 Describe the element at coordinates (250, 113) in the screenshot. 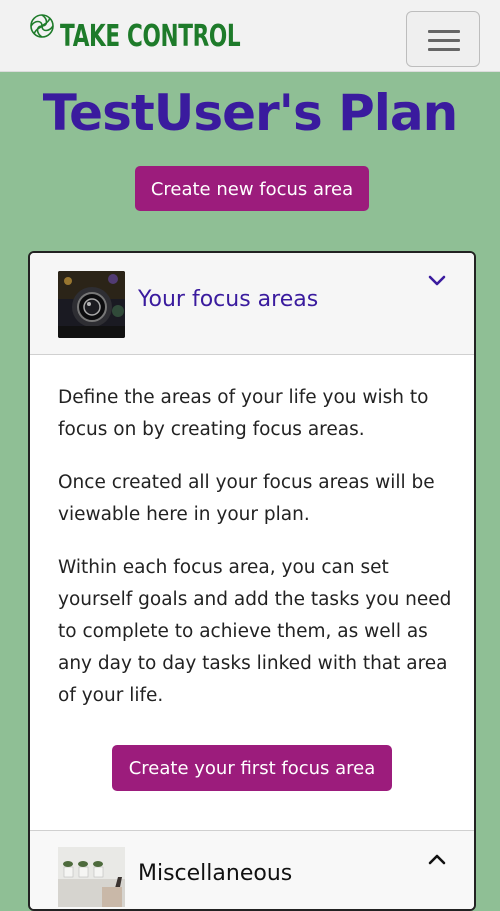

I see `page-title: TestUser's Plan` at that location.